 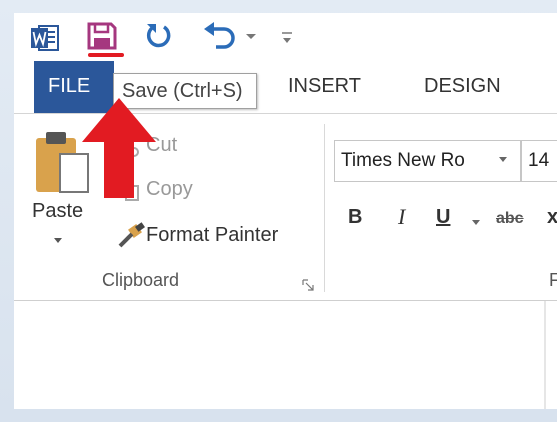 I want to click on bold-button: B, so click(x=355, y=217).